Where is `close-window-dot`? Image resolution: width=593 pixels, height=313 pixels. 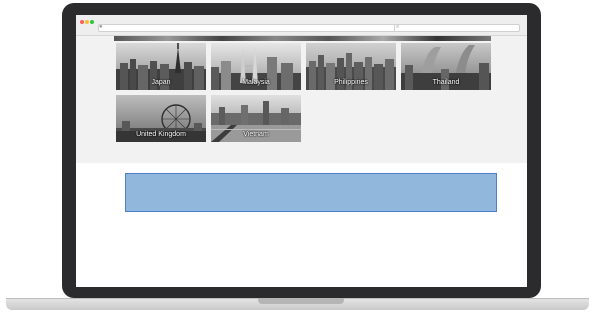
close-window-dot is located at coordinates (82, 22).